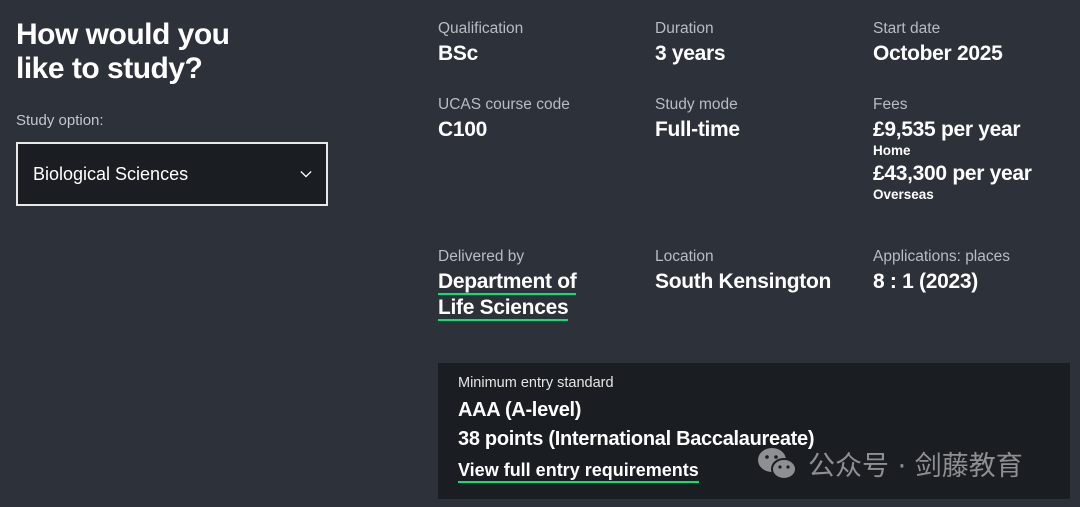  I want to click on location-cell: Location South Kensington, so click(760, 271).